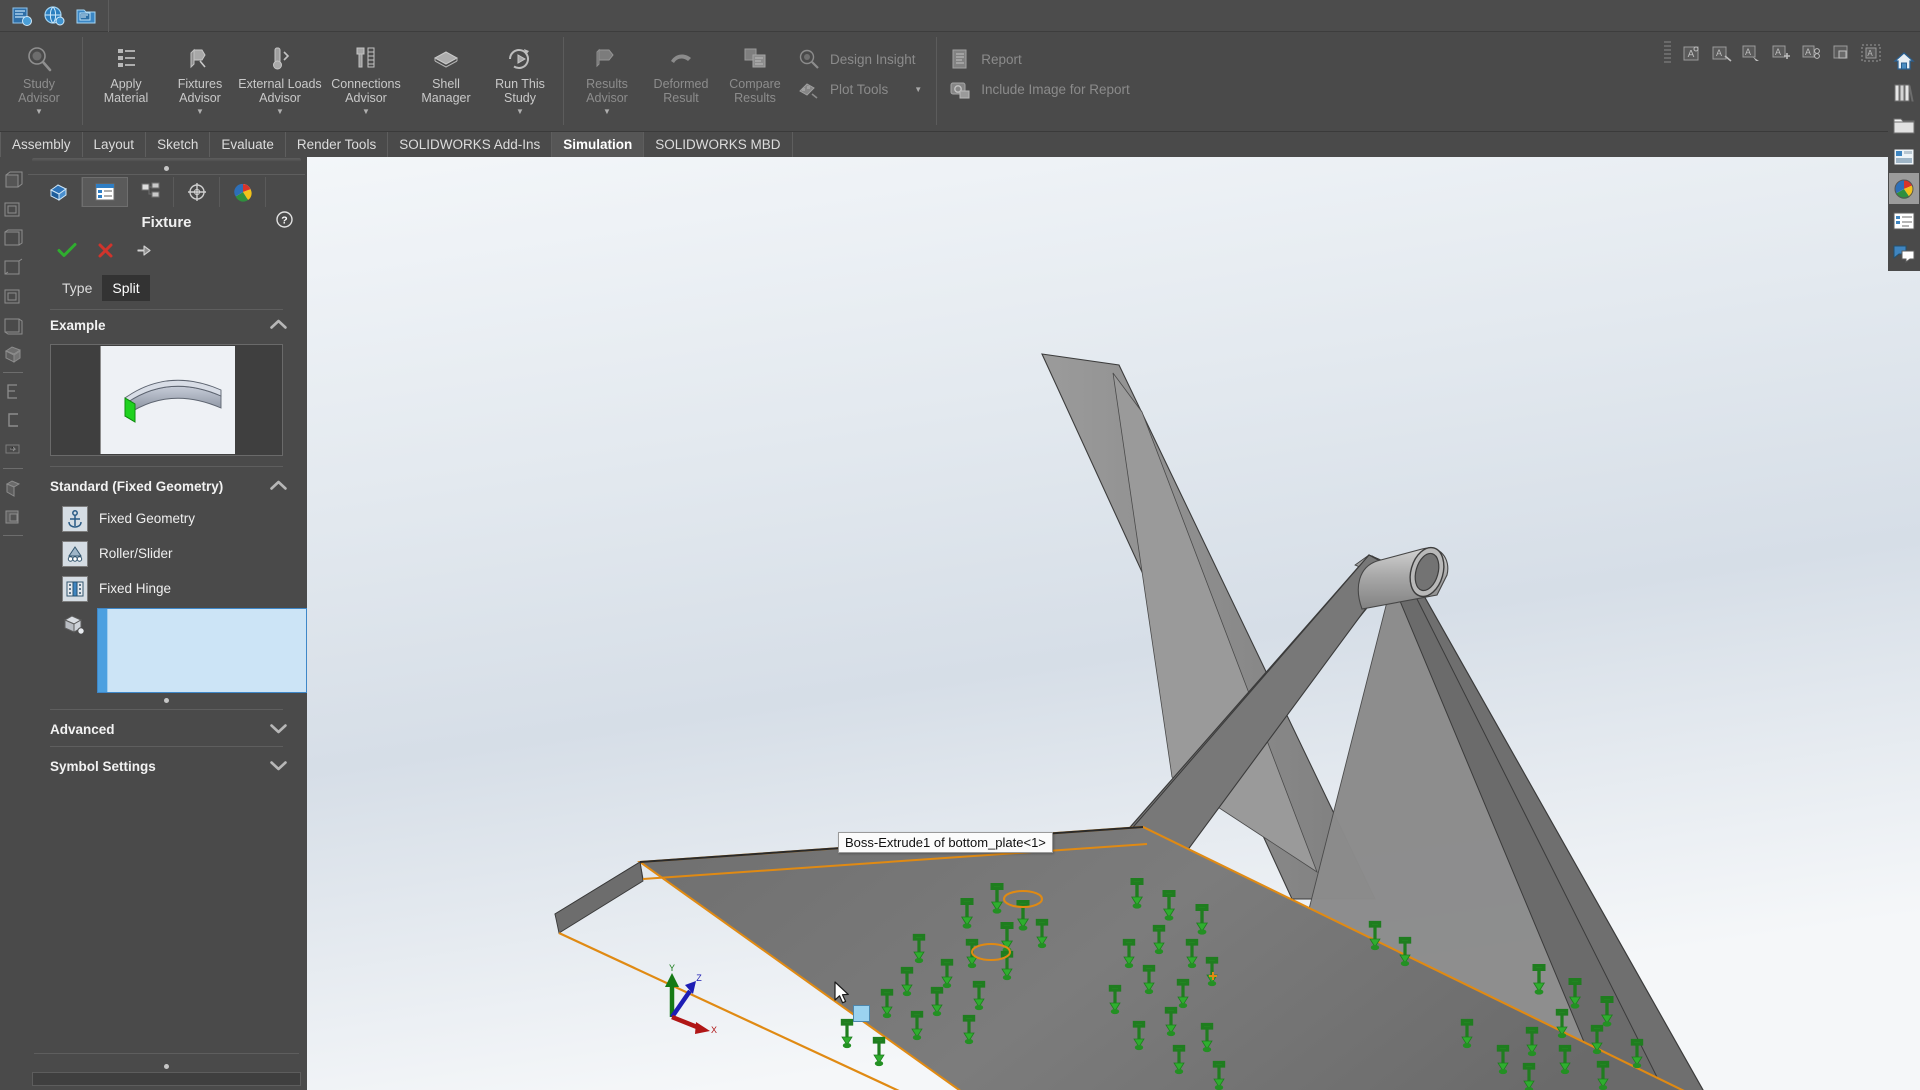  I want to click on curve-icon, so click(13, 420).